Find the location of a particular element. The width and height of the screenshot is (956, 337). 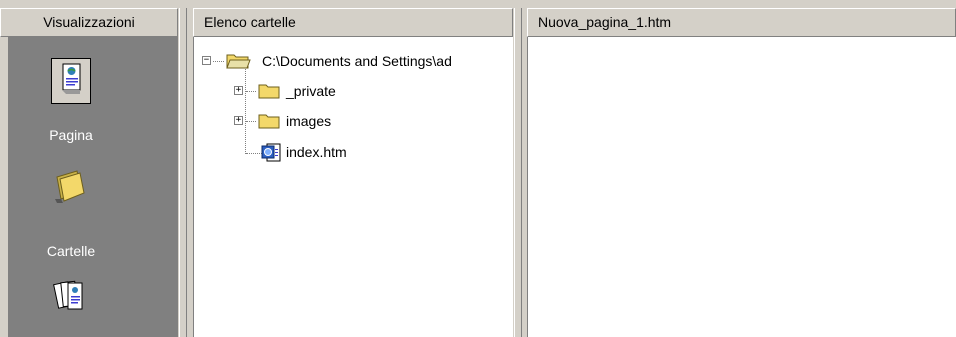

collapse-icon: − is located at coordinates (206, 60).